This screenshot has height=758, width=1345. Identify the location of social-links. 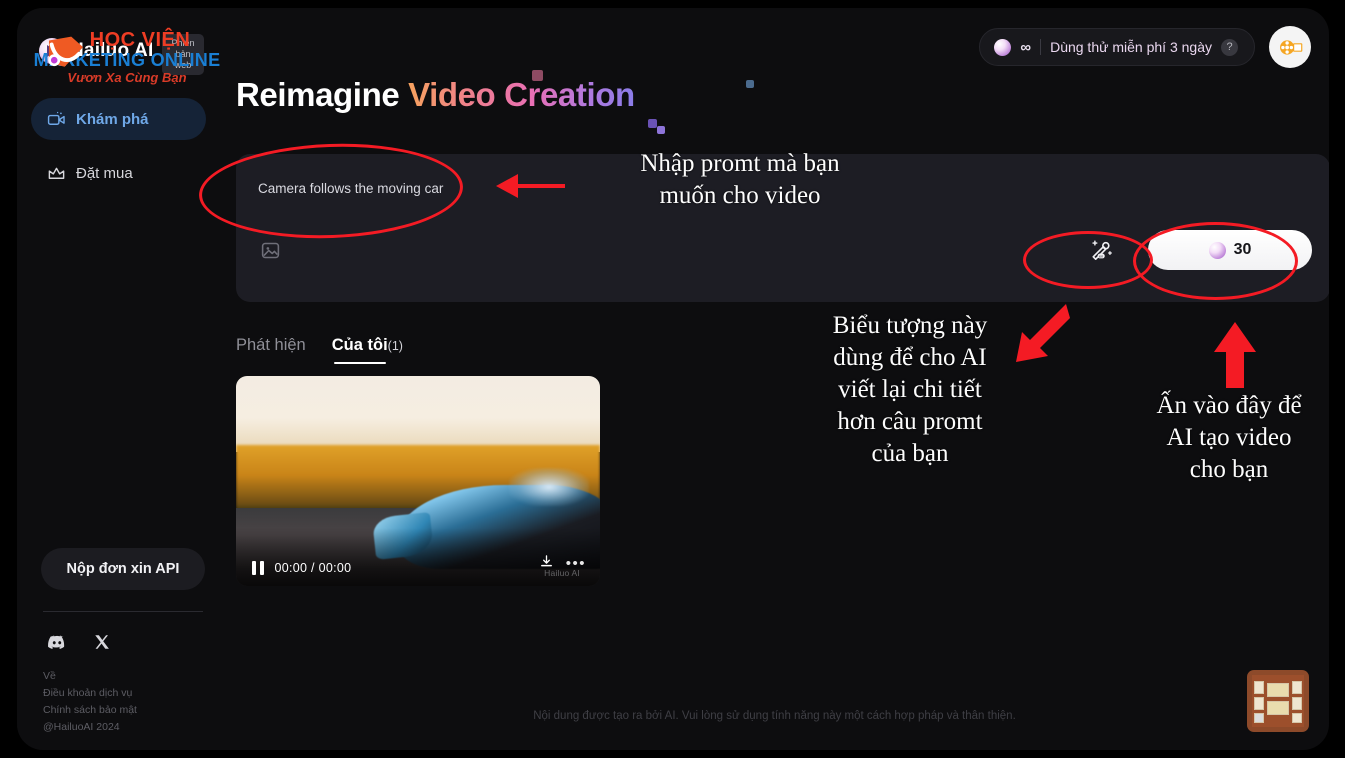
(79, 641).